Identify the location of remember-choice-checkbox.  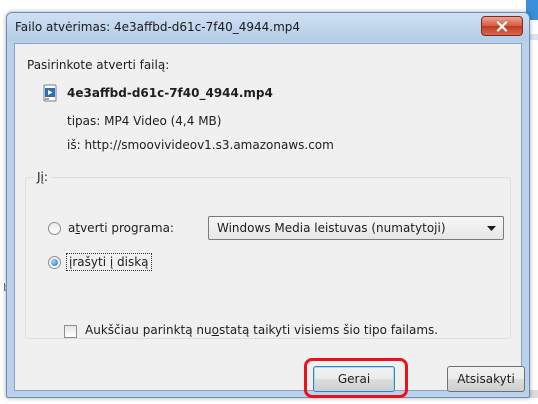
(70, 331).